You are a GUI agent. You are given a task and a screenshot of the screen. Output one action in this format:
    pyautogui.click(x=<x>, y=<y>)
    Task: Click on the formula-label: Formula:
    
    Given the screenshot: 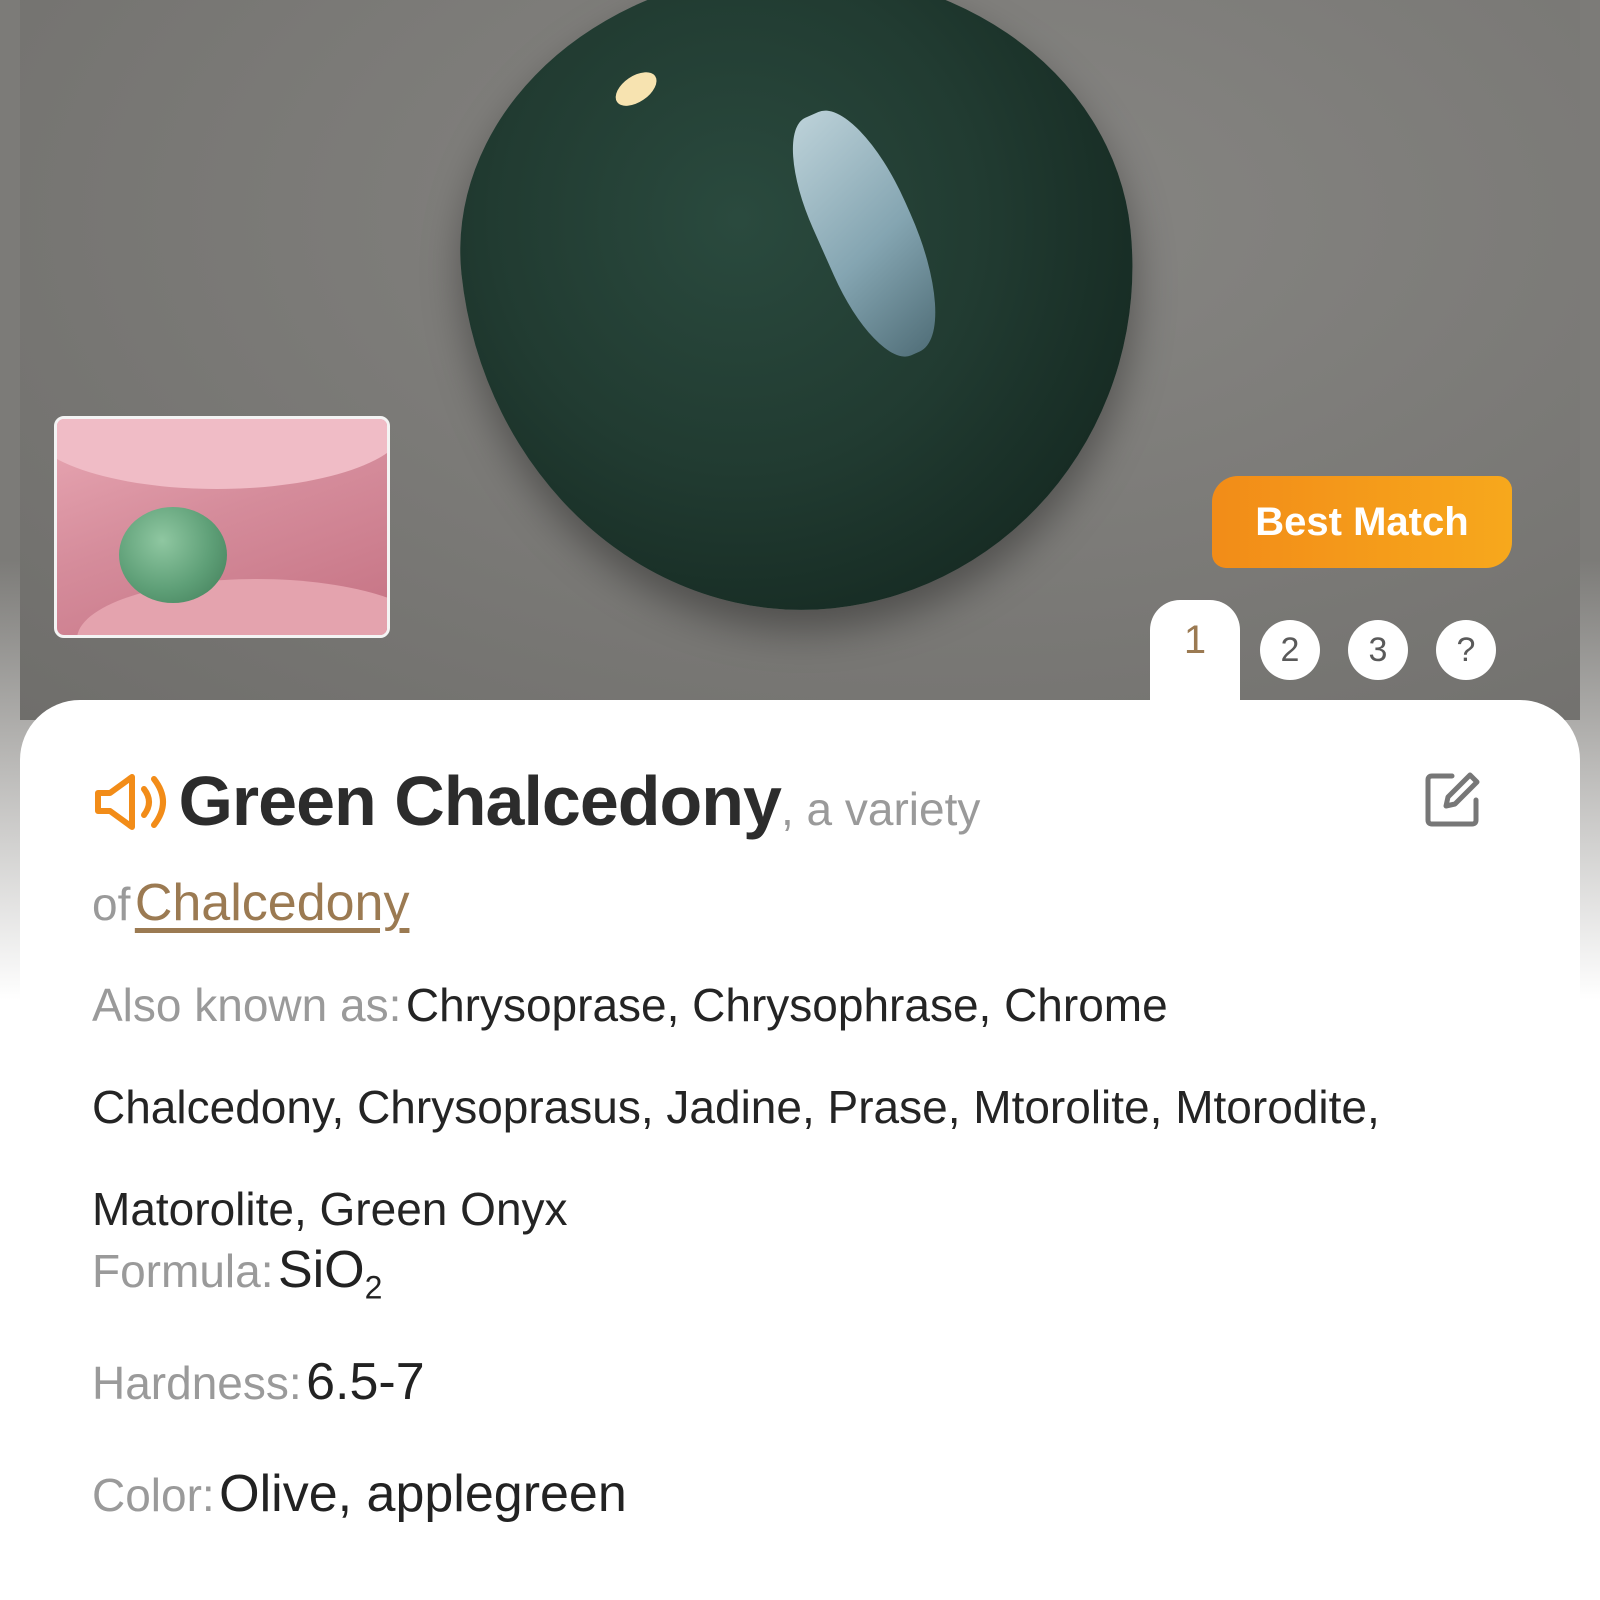 What is the action you would take?
    pyautogui.click(x=183, y=1271)
    